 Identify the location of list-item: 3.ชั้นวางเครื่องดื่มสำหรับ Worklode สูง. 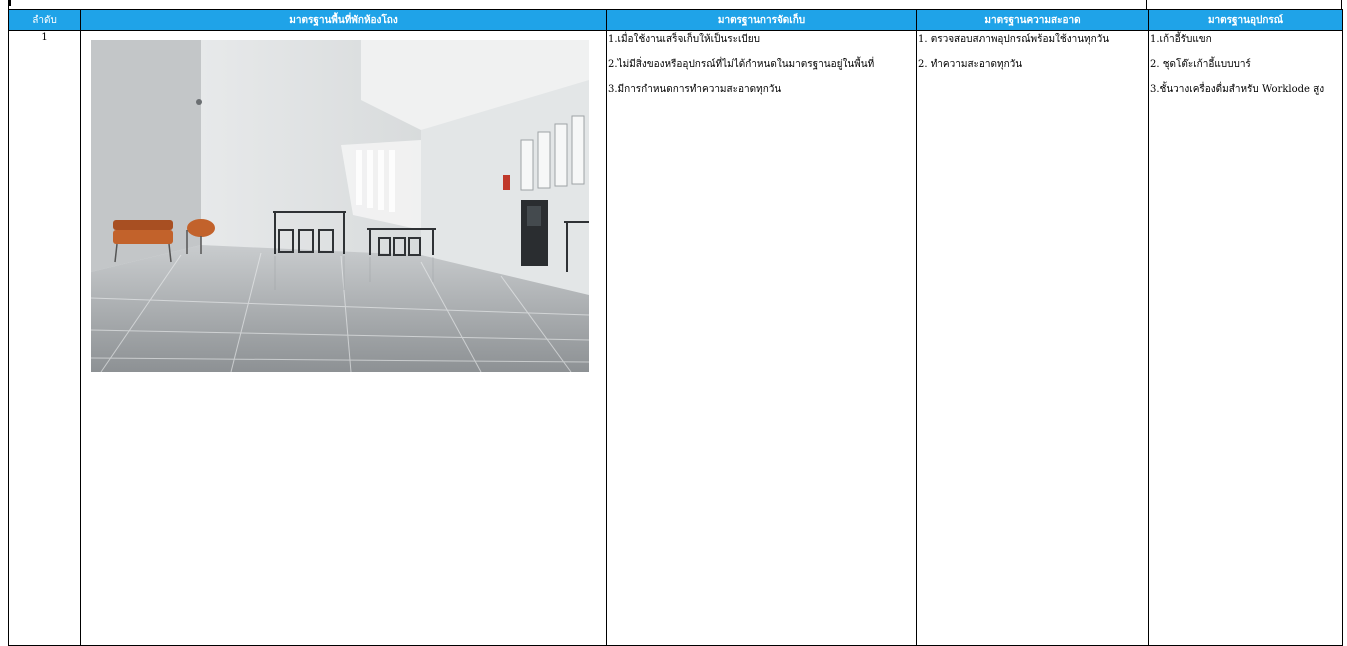
(1237, 89).